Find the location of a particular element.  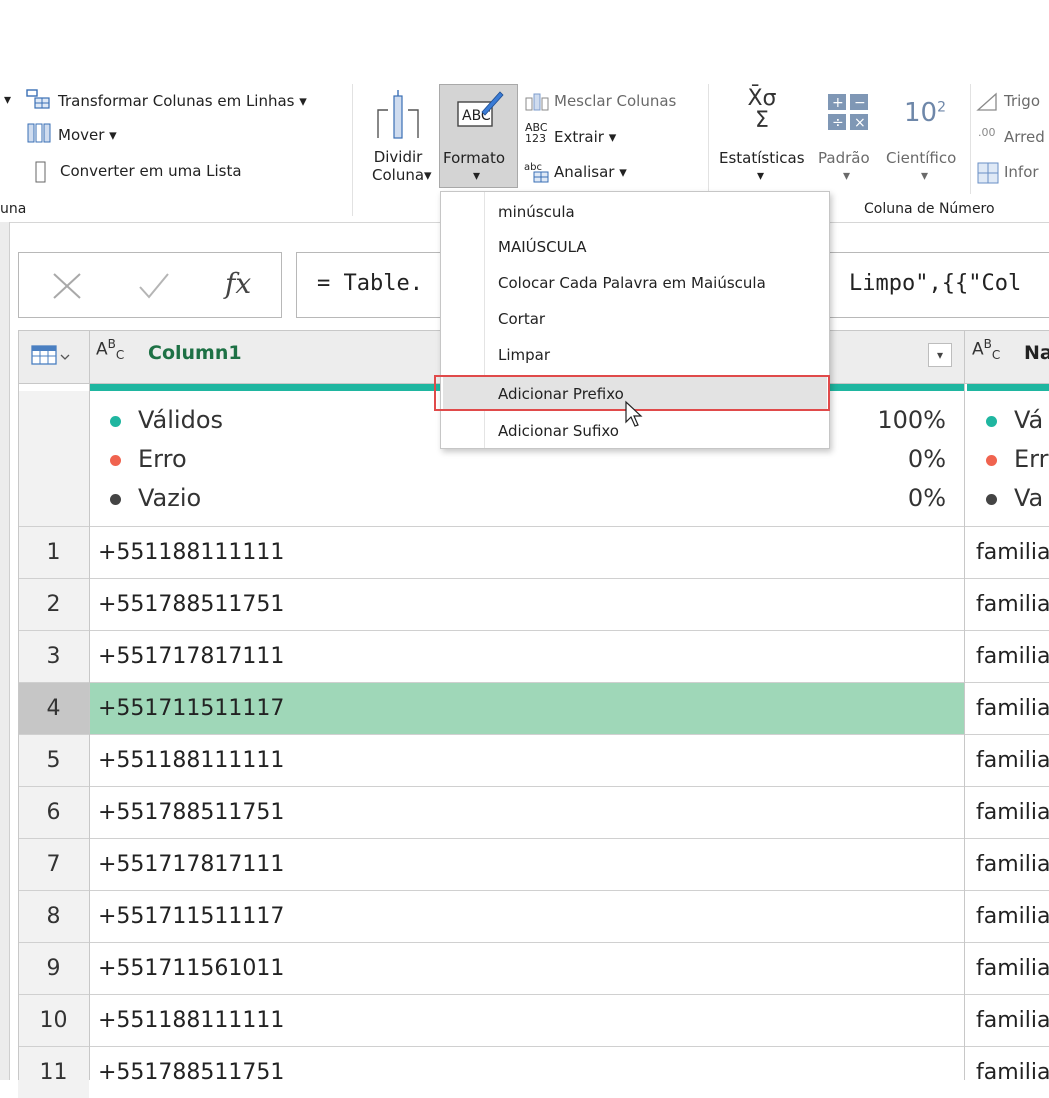

column-filter-dropdown-icon: ▾ is located at coordinates (940, 355).